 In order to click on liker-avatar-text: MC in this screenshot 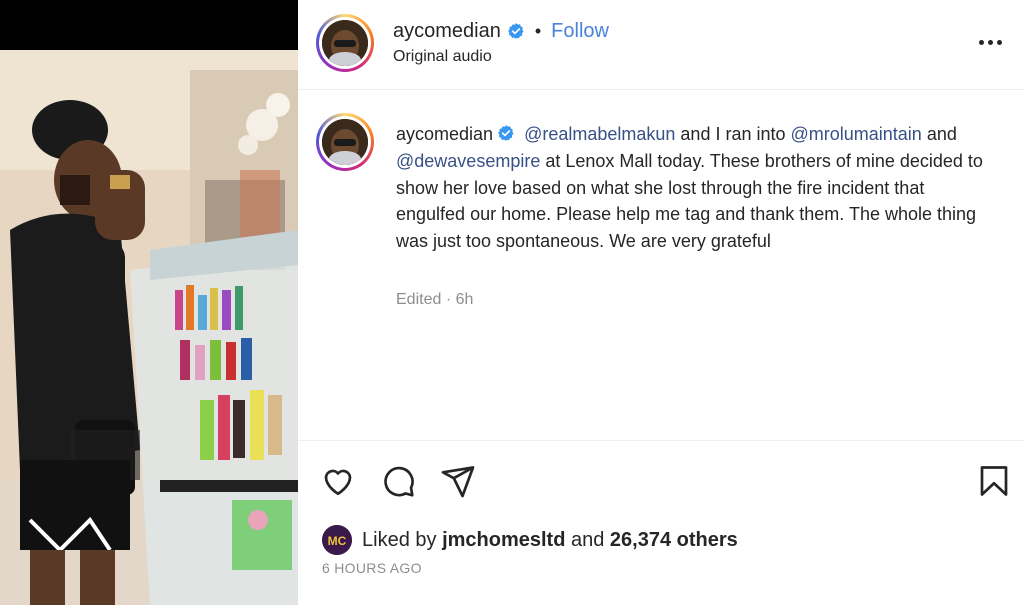, I will do `click(337, 541)`.